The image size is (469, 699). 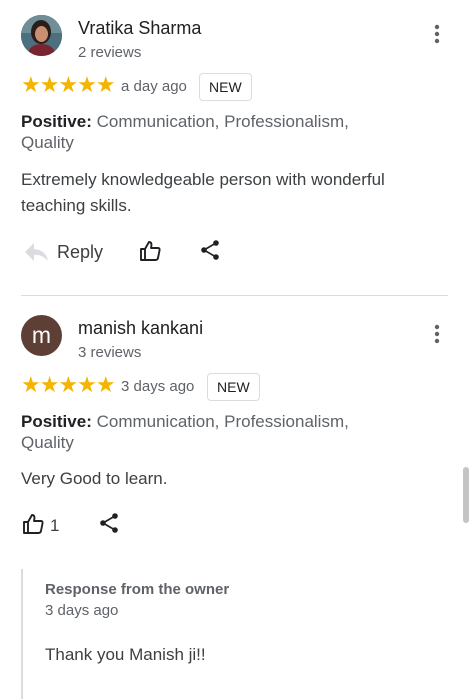 I want to click on scrollbar, so click(x=466, y=495).